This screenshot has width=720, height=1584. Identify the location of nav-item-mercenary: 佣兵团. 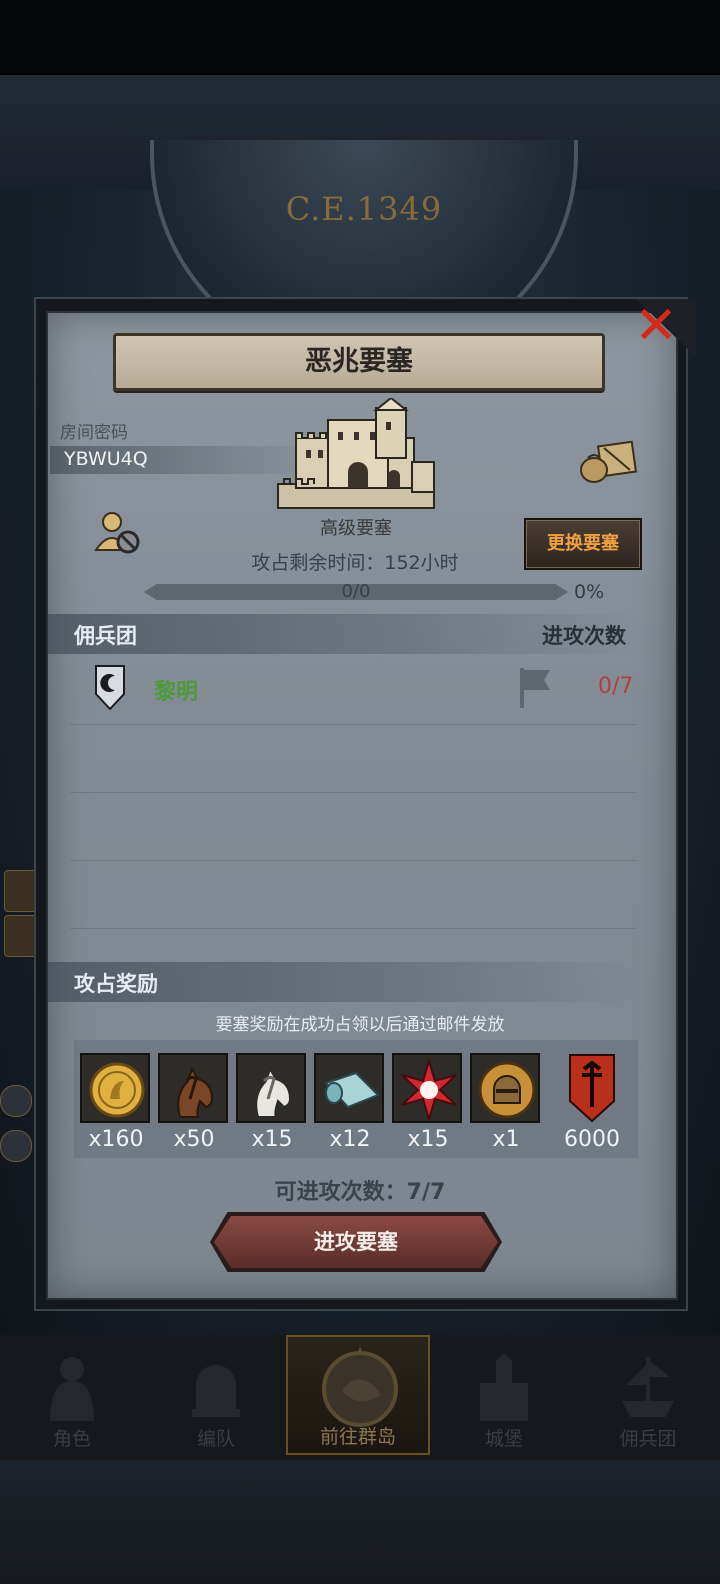
(648, 1395).